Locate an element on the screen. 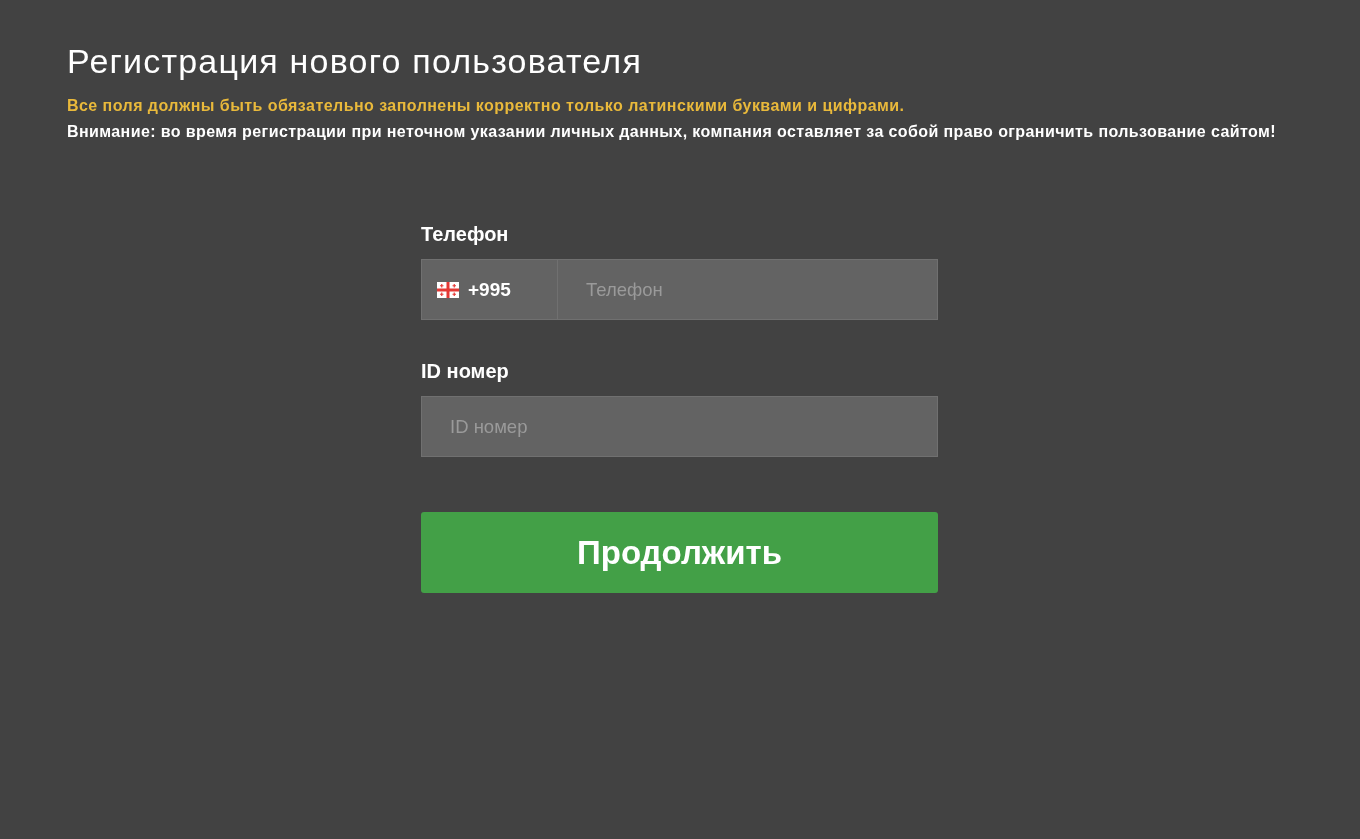 The width and height of the screenshot is (1360, 839). warning-text: Внимание: во время регистрации при неточном указании личных данных, компания оставляет за собой право ограничить пользование сайтом! is located at coordinates (671, 131).